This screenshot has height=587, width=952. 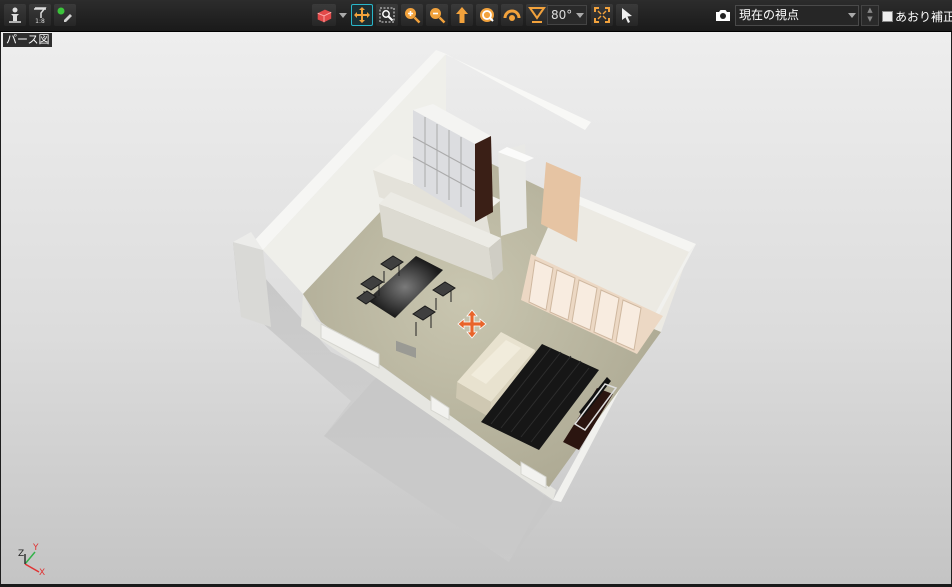 What do you see at coordinates (797, 15) in the screenshot?
I see `view-select: 現在の視点` at bounding box center [797, 15].